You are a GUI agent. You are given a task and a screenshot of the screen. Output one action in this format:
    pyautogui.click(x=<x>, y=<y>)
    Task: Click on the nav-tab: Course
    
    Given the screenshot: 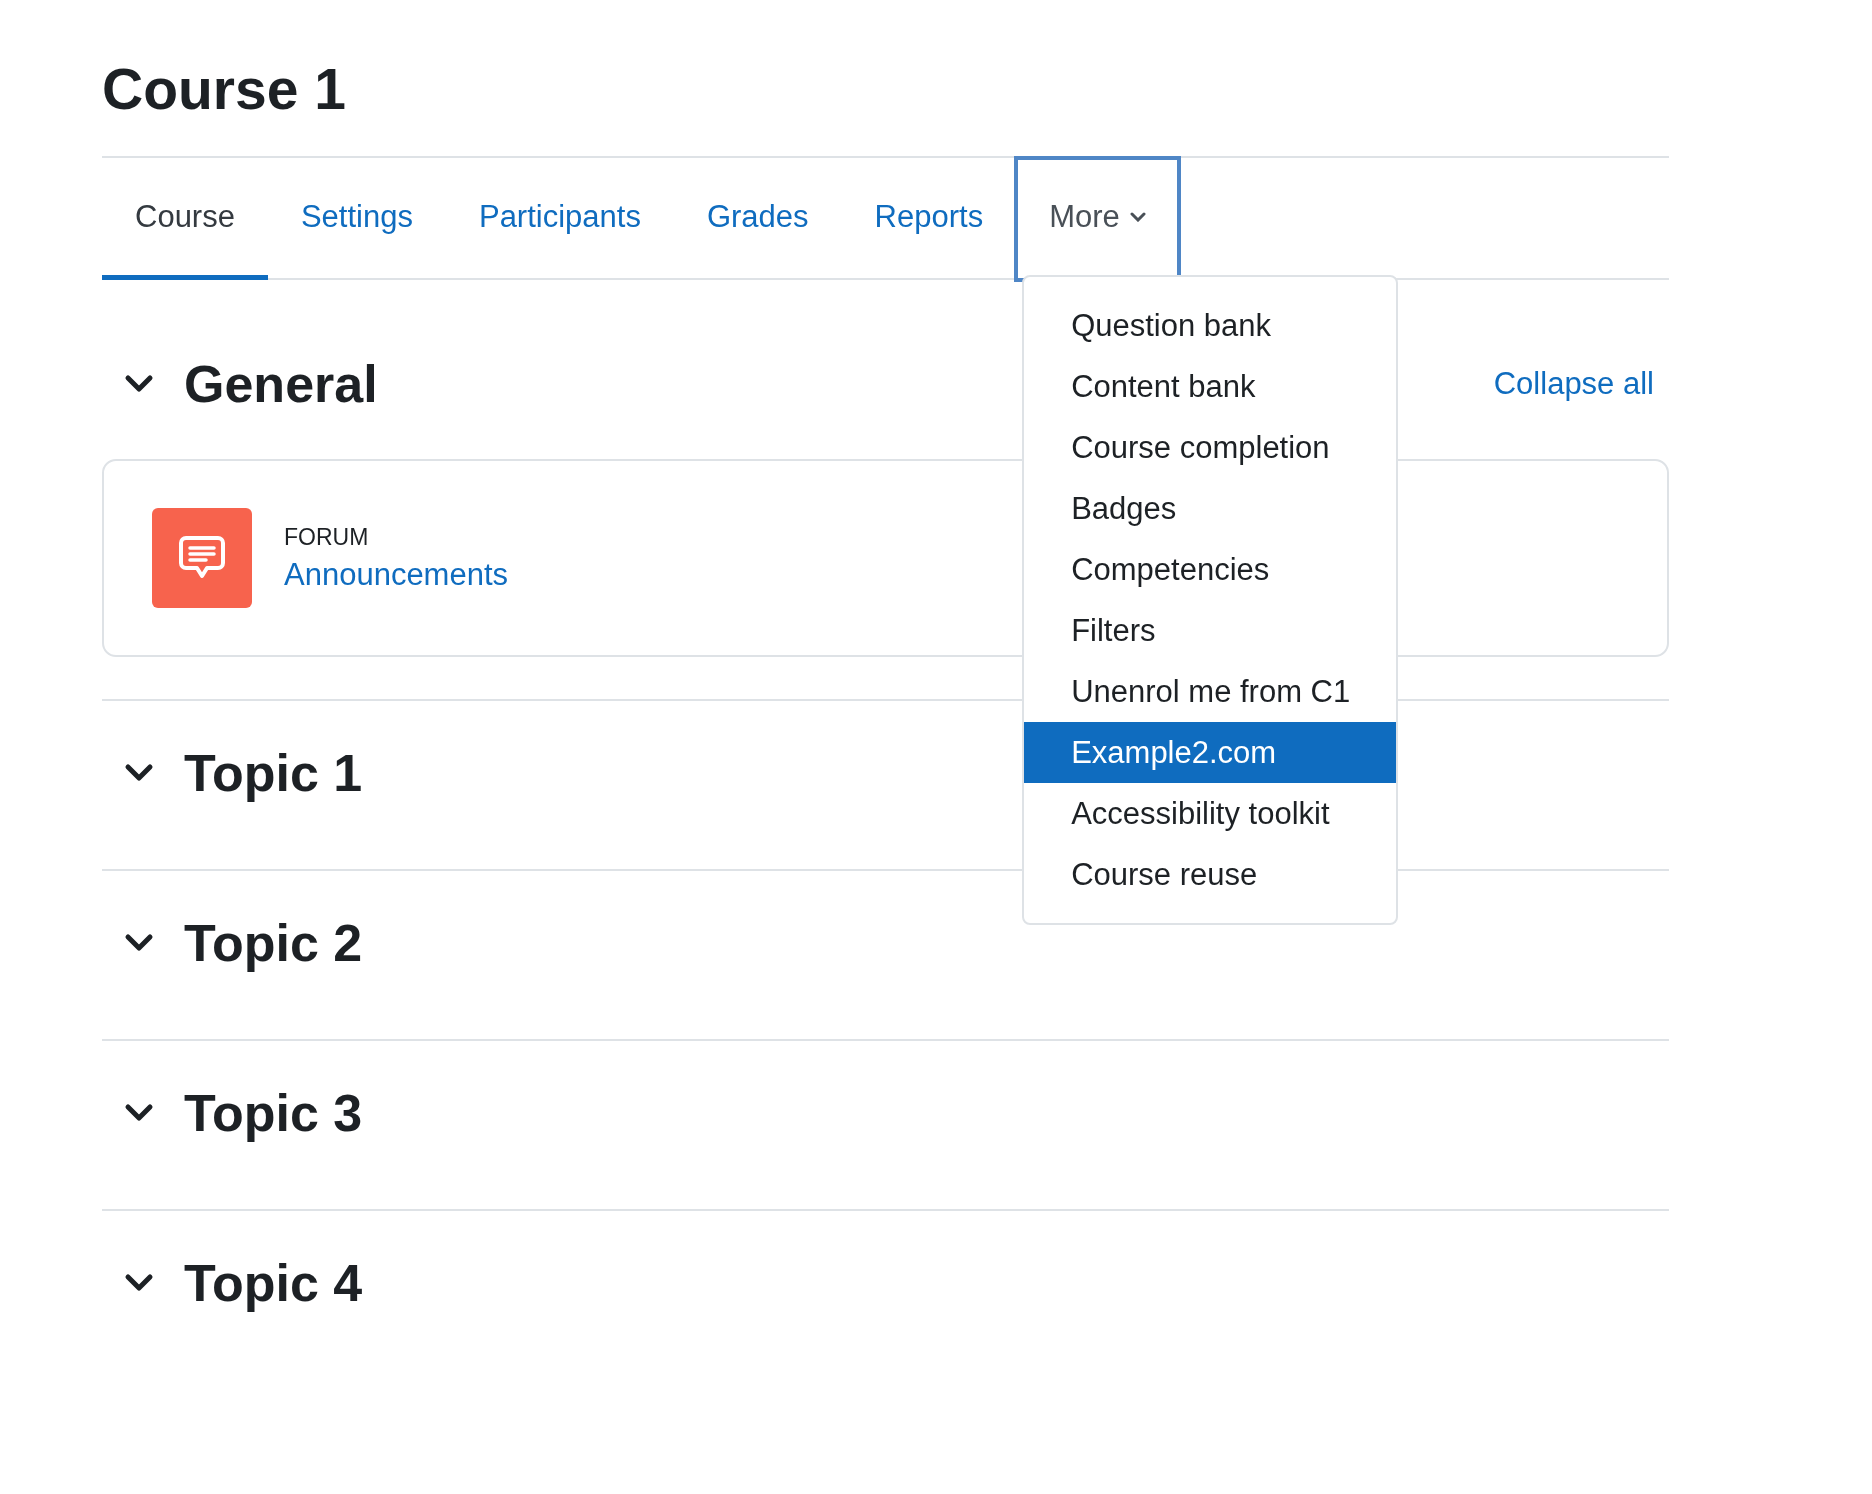 What is the action you would take?
    pyautogui.click(x=185, y=219)
    